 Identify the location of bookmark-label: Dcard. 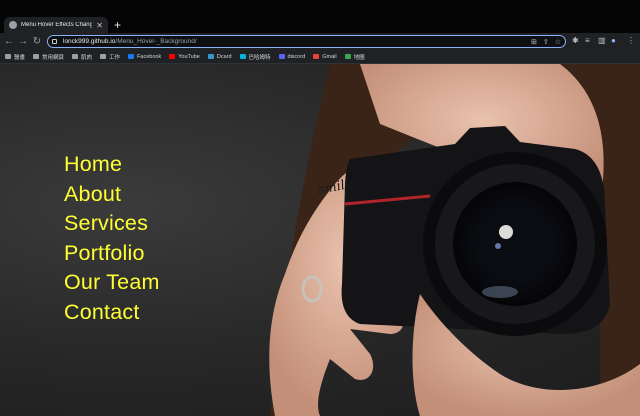
(224, 56).